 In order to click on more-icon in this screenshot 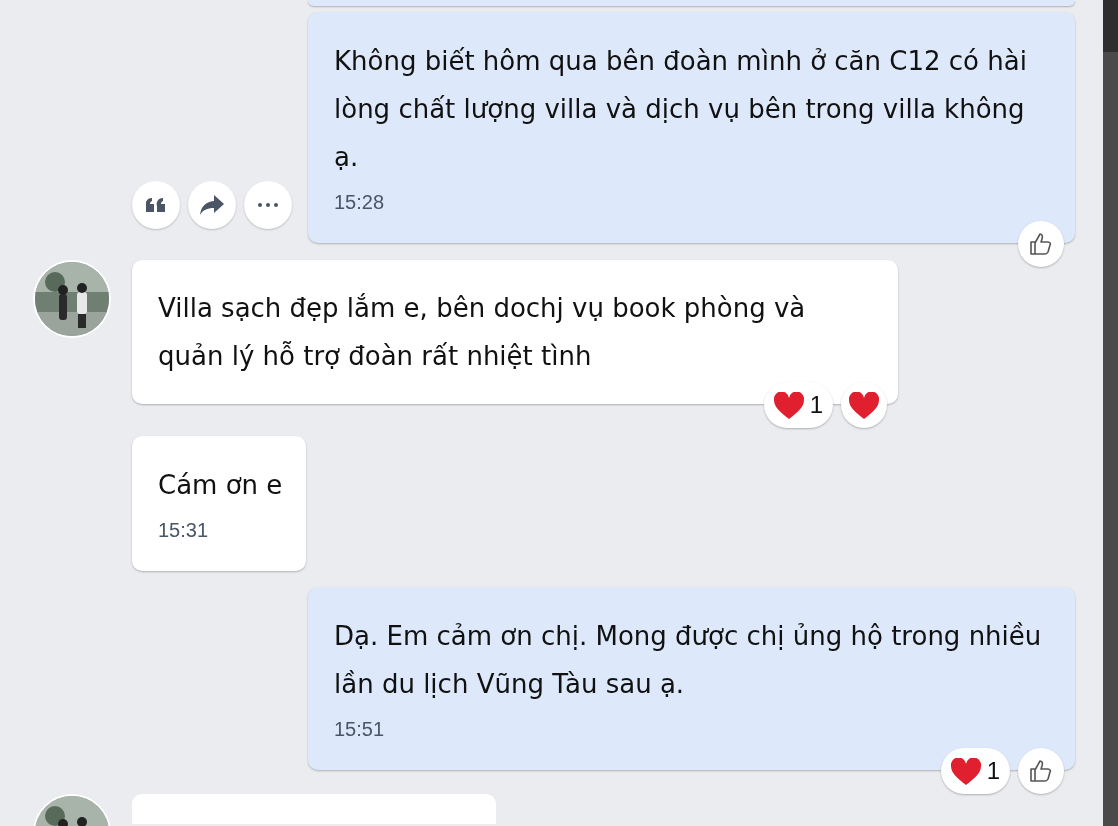, I will do `click(268, 205)`.